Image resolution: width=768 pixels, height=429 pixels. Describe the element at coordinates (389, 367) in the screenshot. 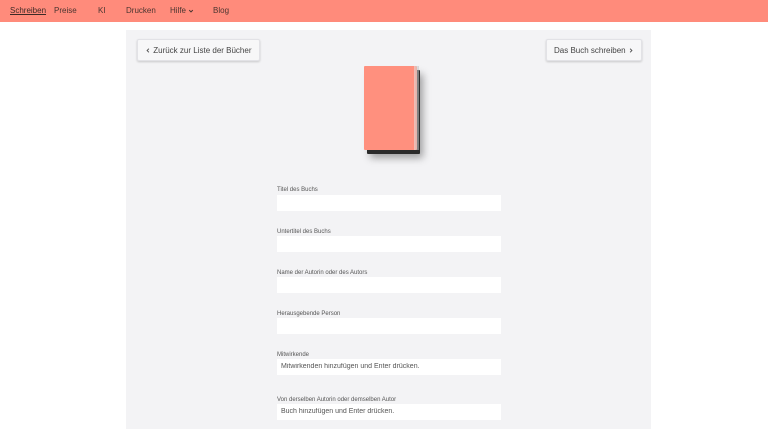

I see `contributors-input` at that location.